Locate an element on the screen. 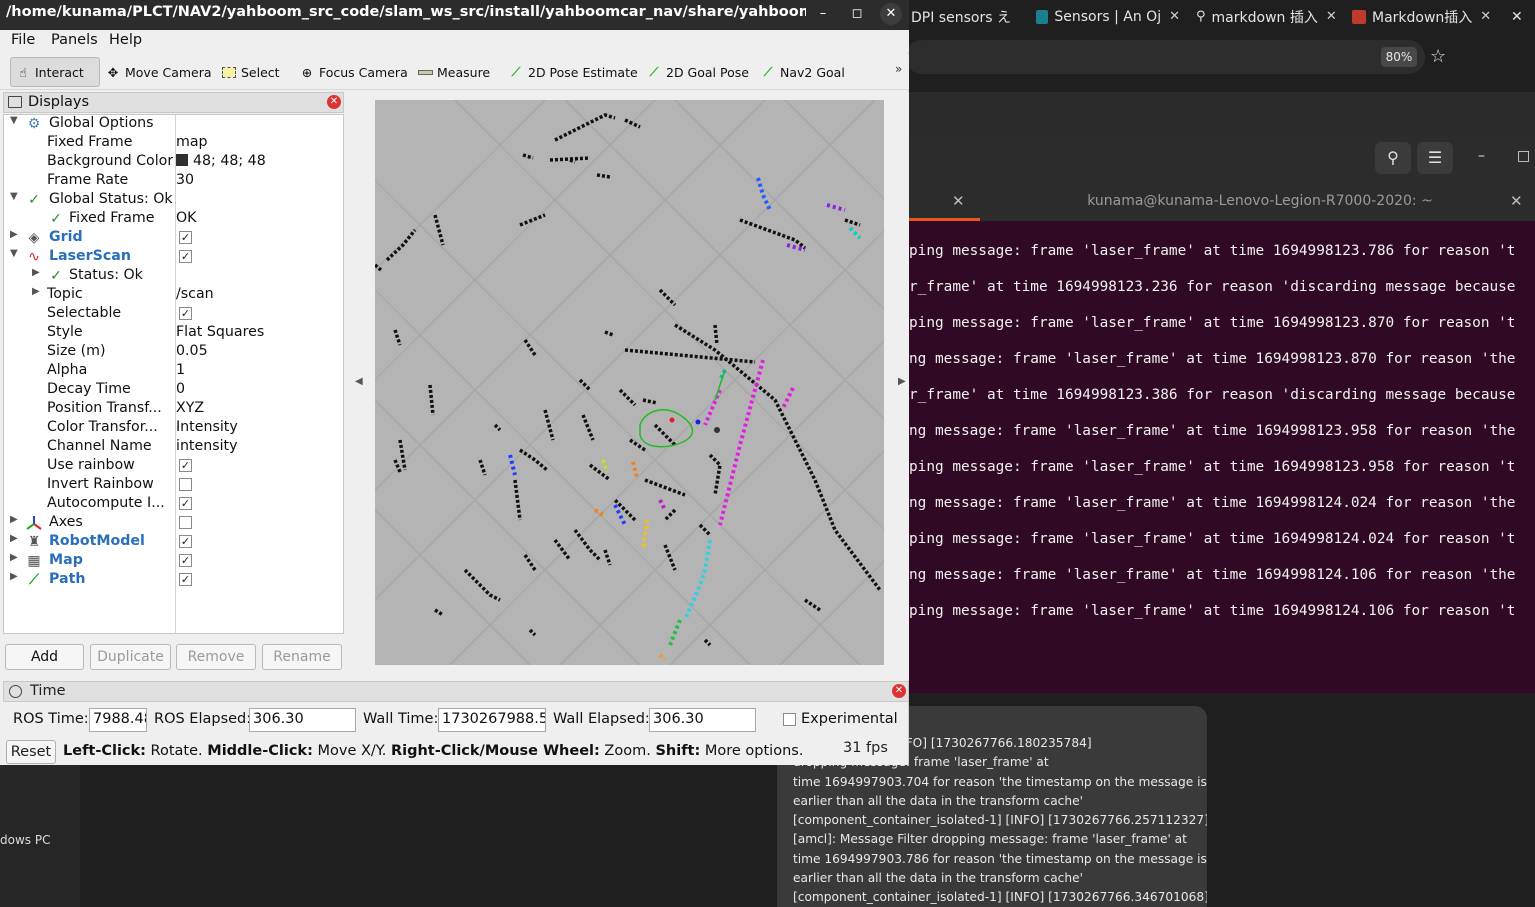 The width and height of the screenshot is (1535, 907). add-button: Add is located at coordinates (44, 657).